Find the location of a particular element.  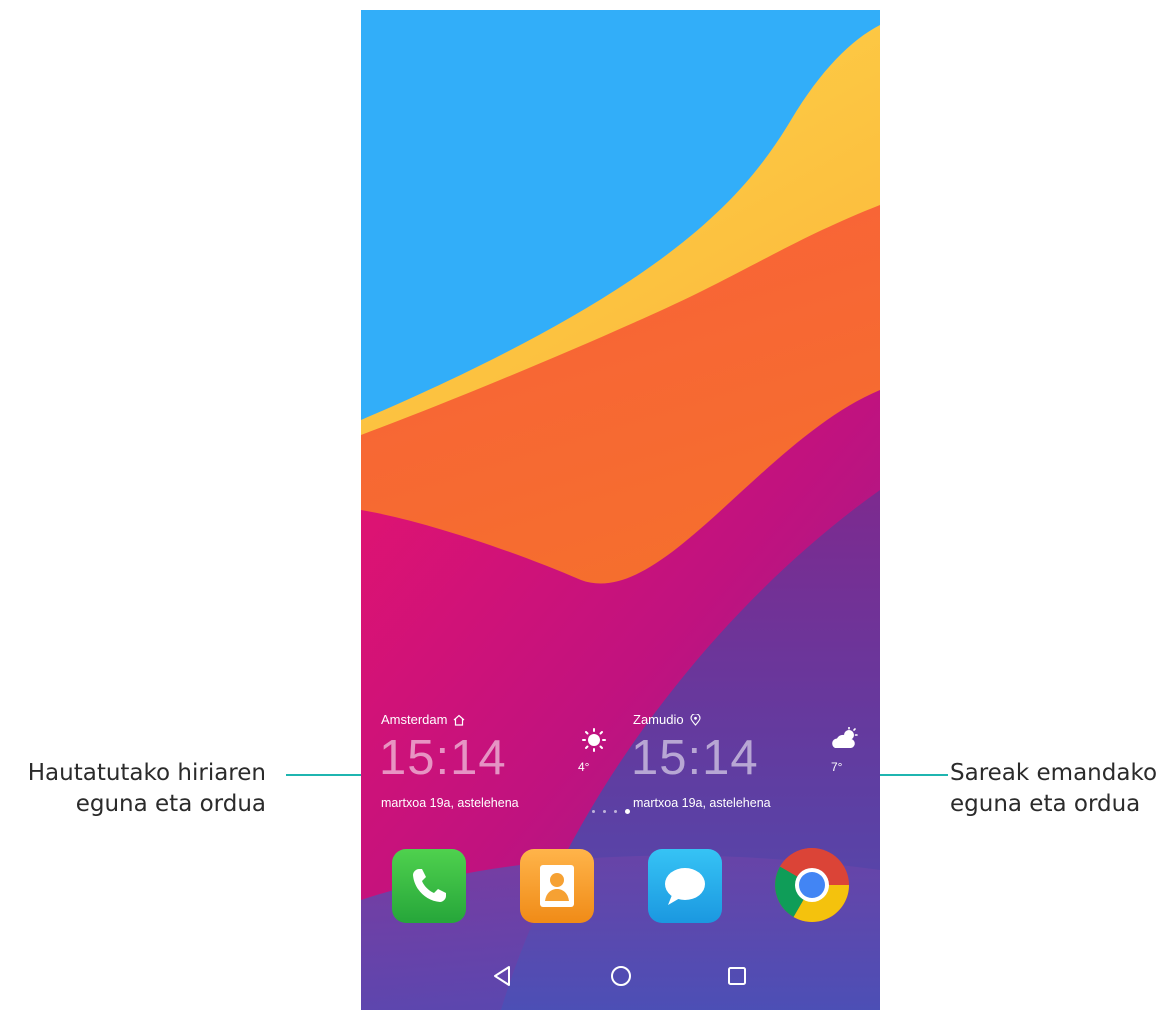

contacts-icon is located at coordinates (557, 886).